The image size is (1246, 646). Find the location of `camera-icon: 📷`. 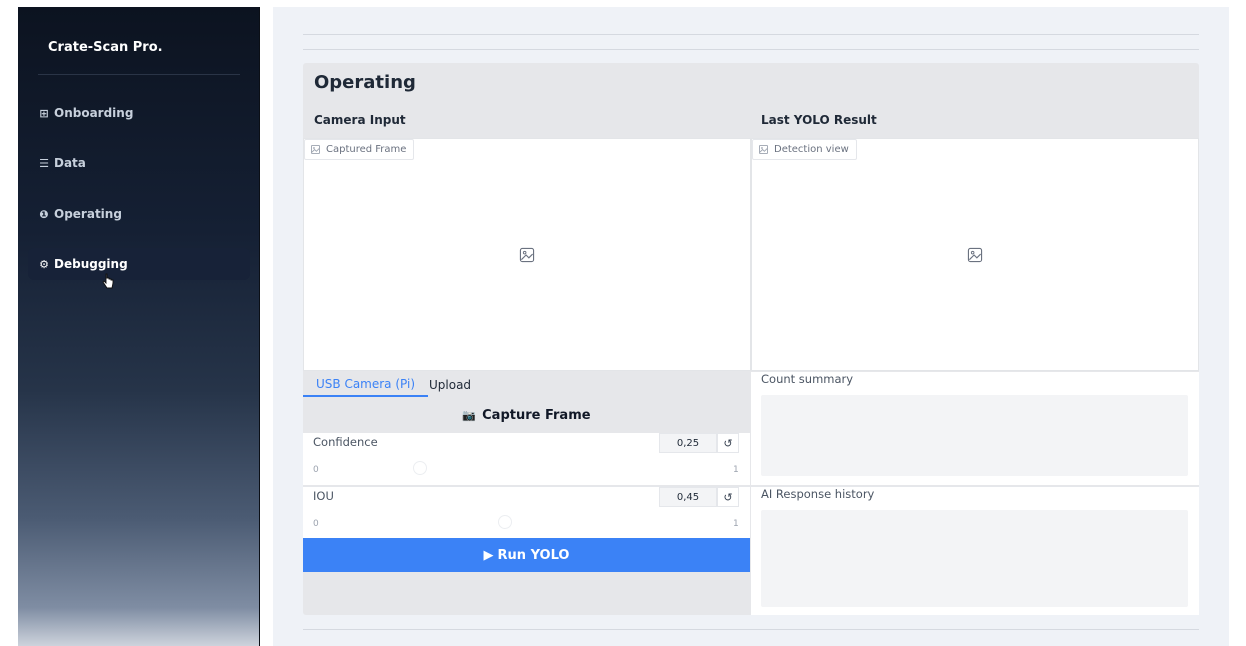

camera-icon: 📷 is located at coordinates (469, 415).